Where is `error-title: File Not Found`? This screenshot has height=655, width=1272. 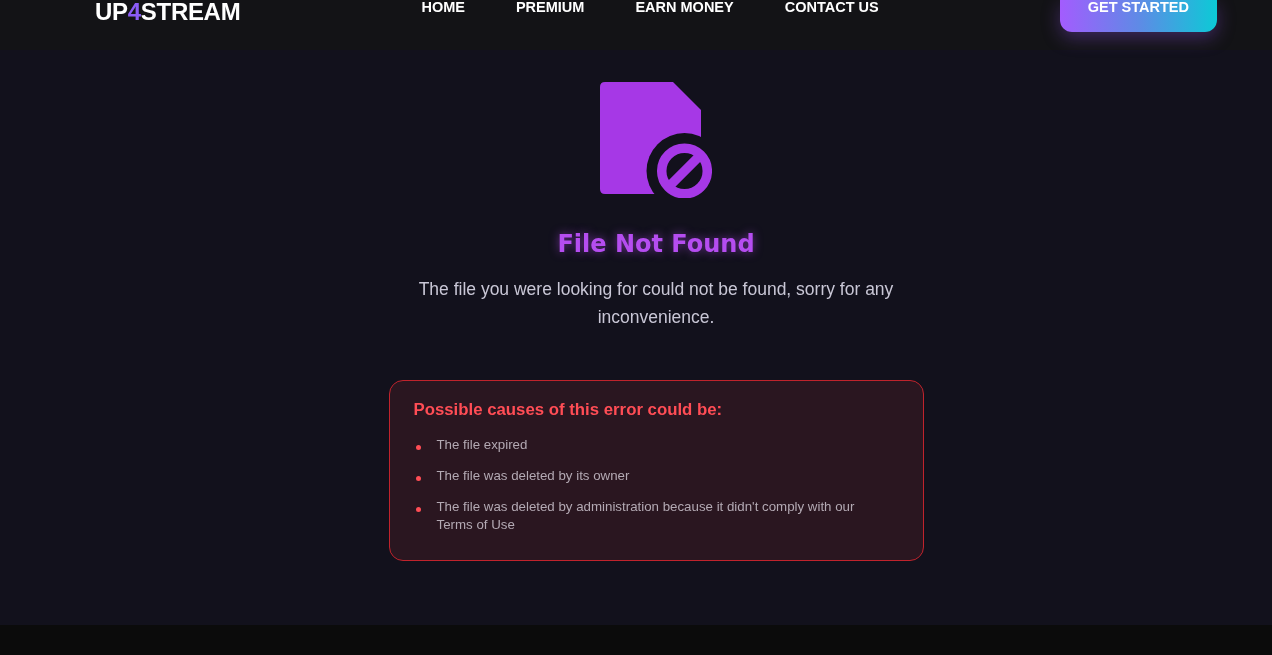 error-title: File Not Found is located at coordinates (656, 244).